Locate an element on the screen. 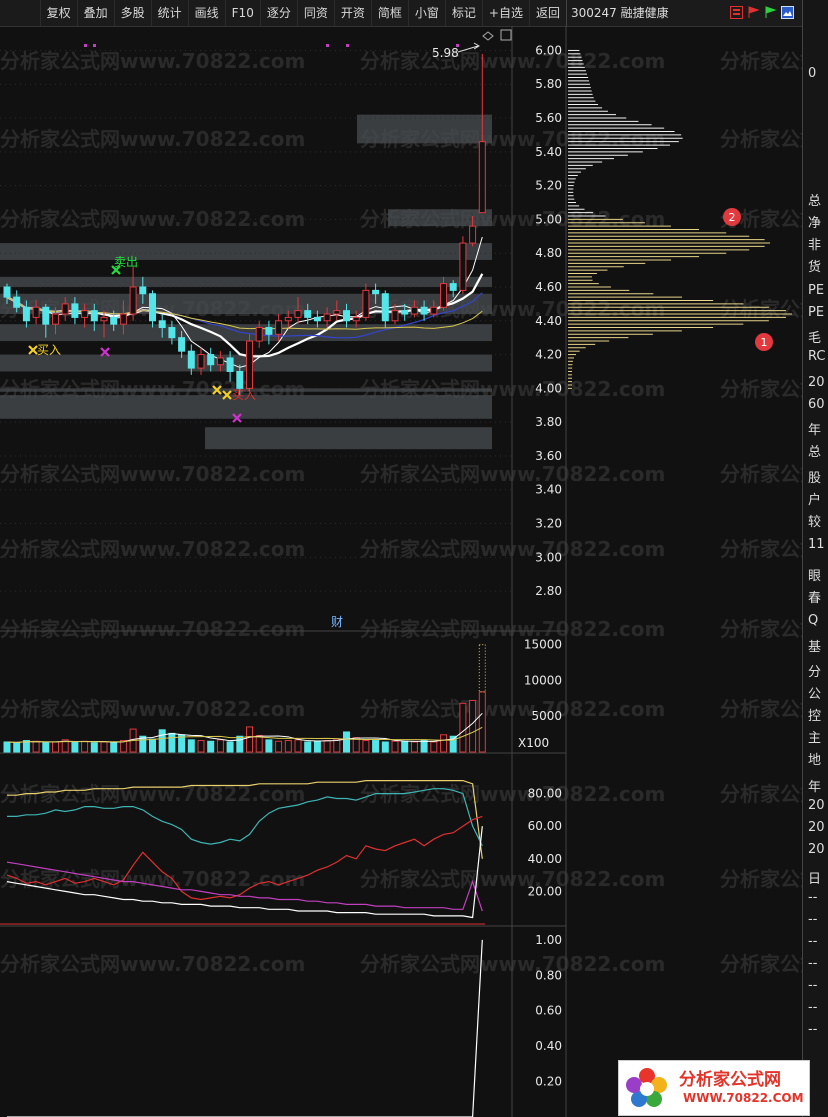 The width and height of the screenshot is (828, 1117). side-panel-item: 股 is located at coordinates (815, 478).